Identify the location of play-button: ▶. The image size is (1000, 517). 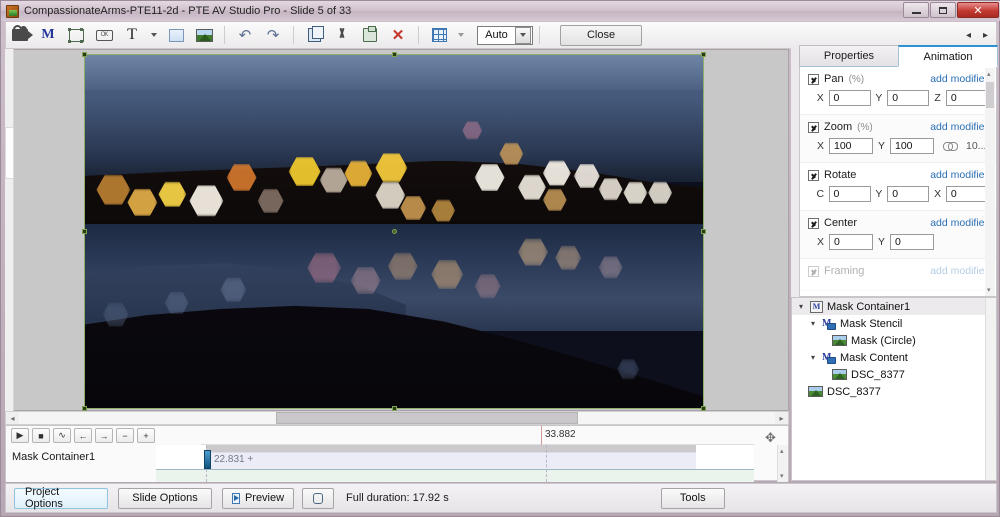
(20, 435).